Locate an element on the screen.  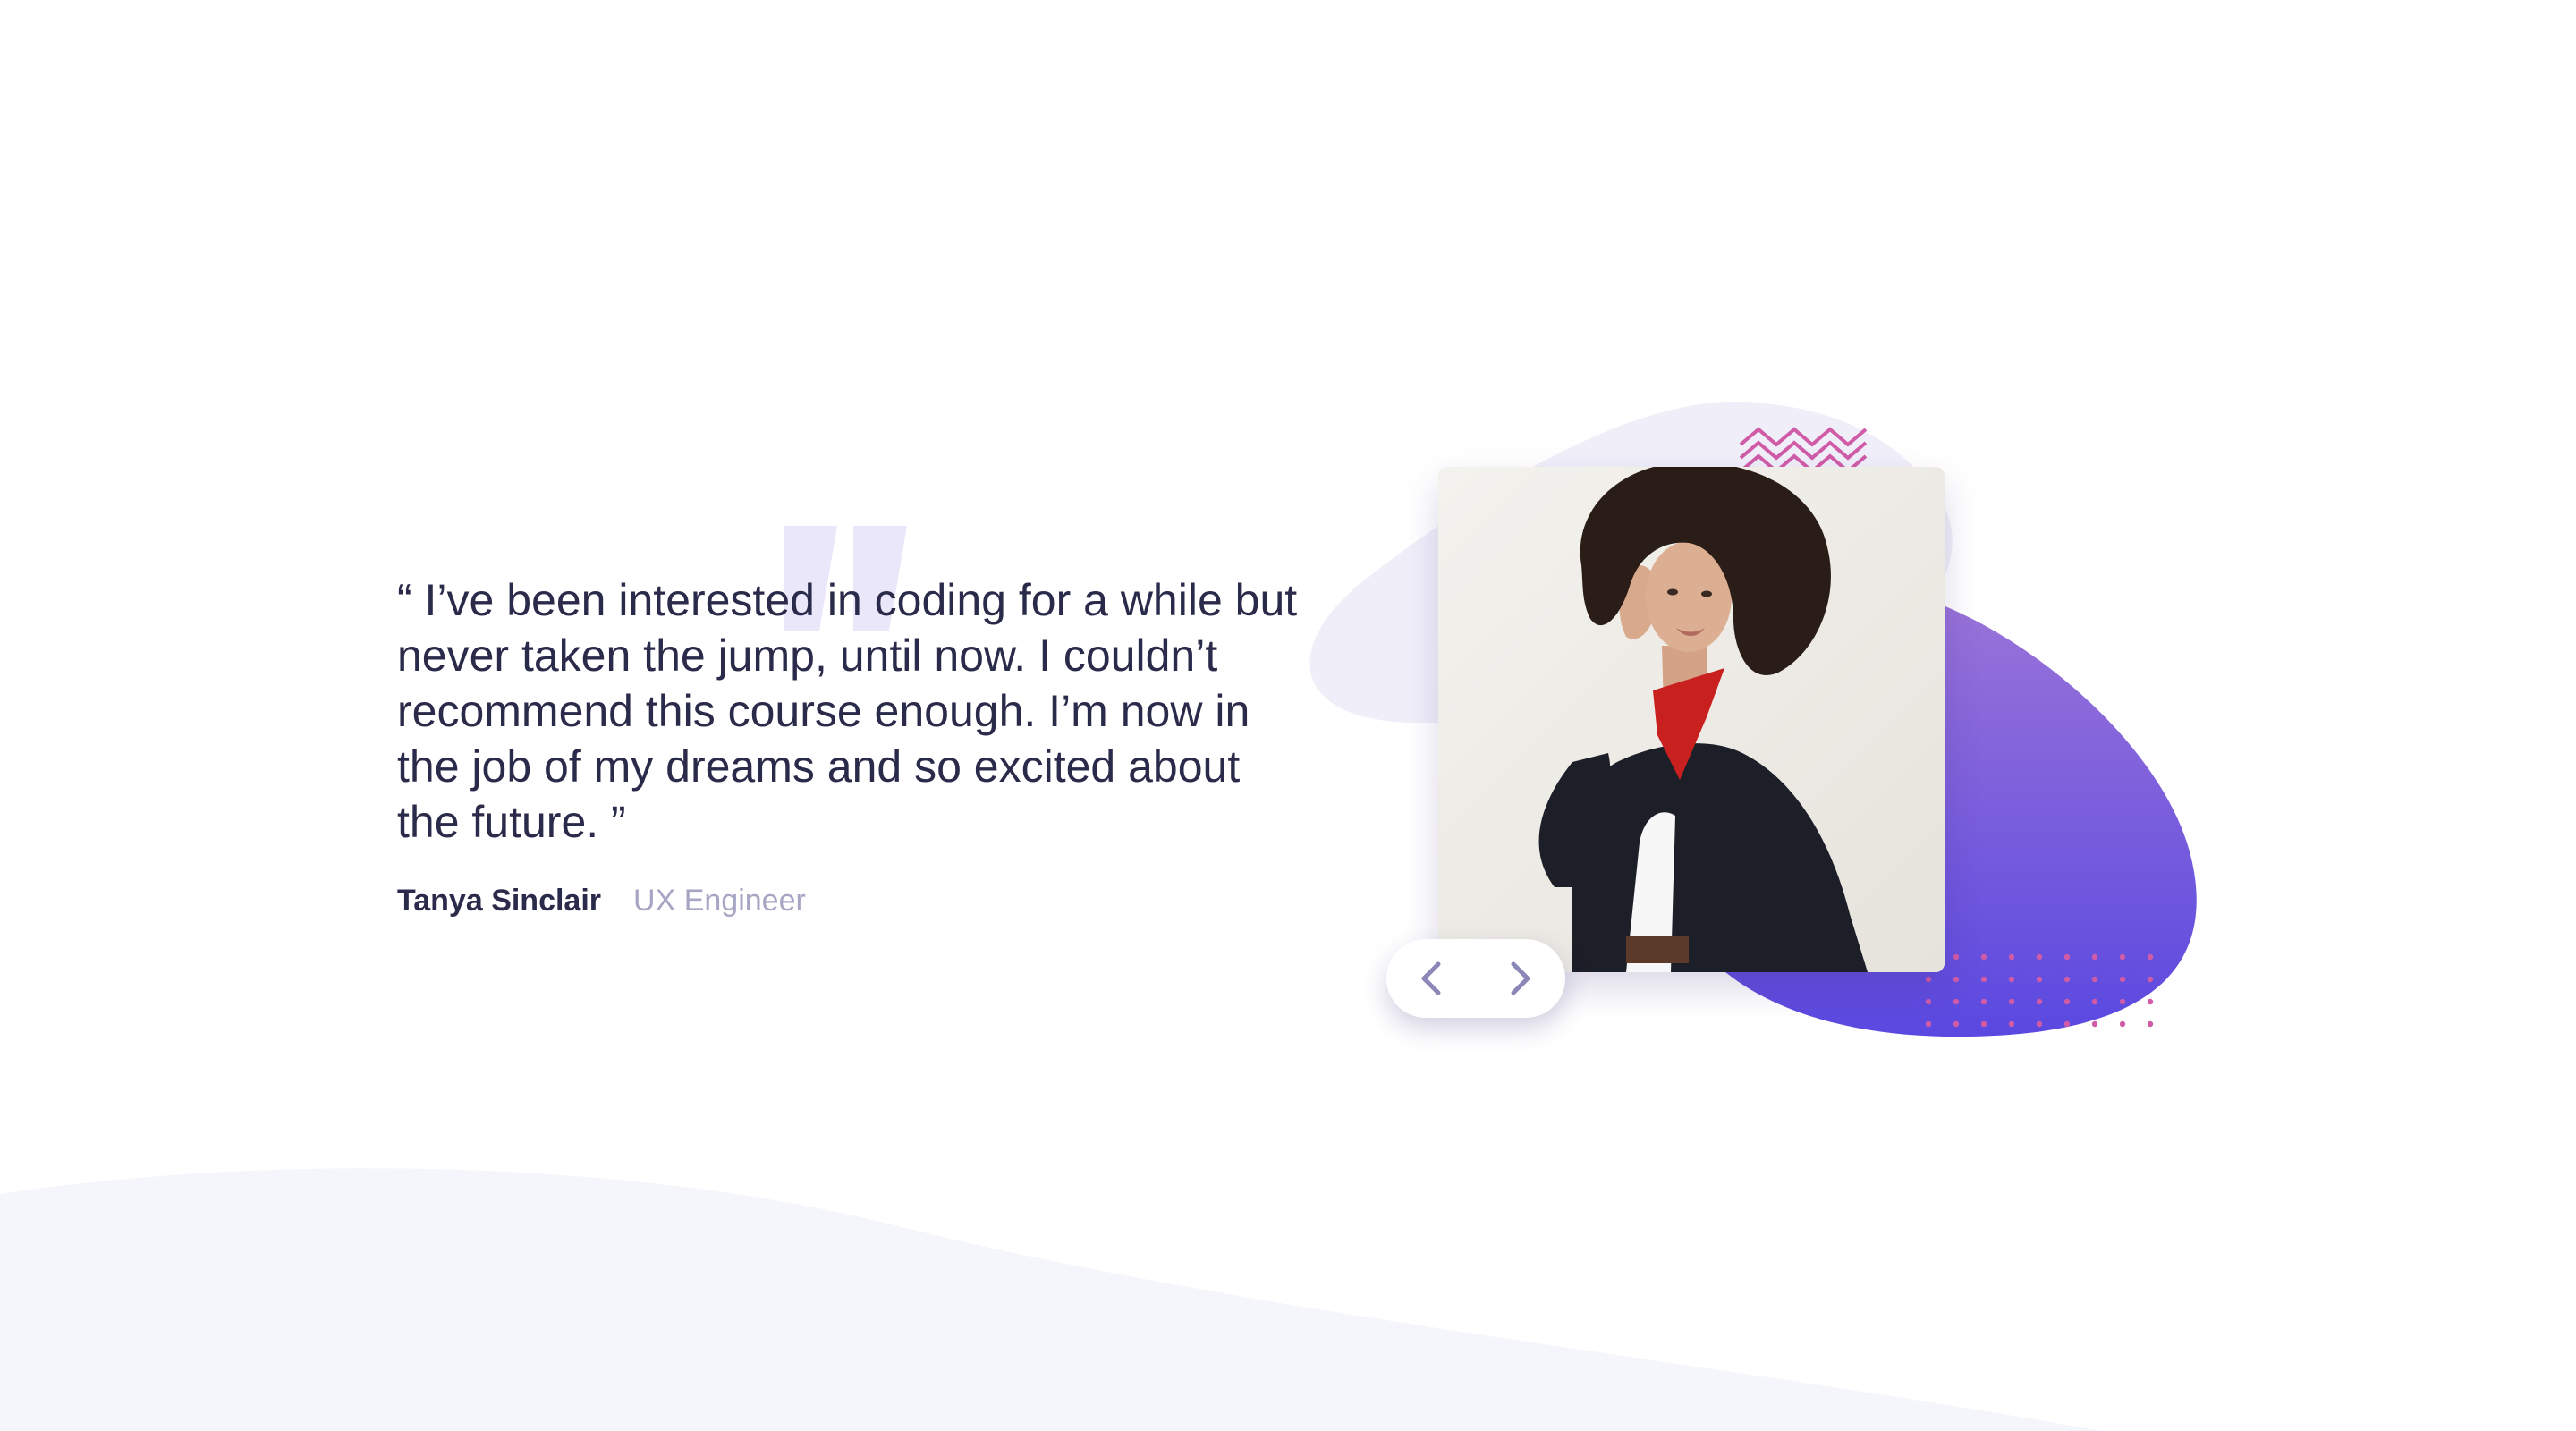
next-button is located at coordinates (1520, 979).